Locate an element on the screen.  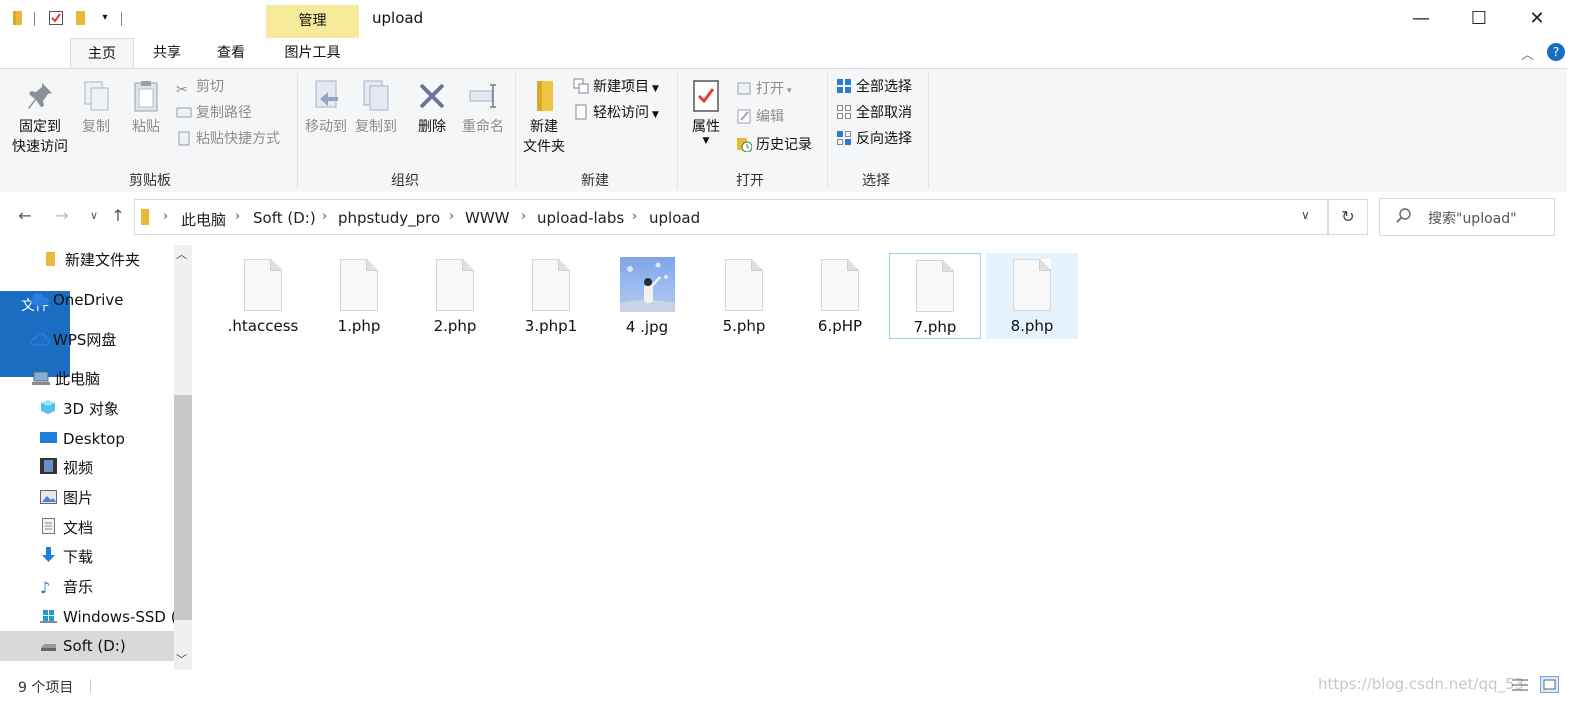
breadcrumb-soft-d: Soft (D:) is located at coordinates (284, 218).